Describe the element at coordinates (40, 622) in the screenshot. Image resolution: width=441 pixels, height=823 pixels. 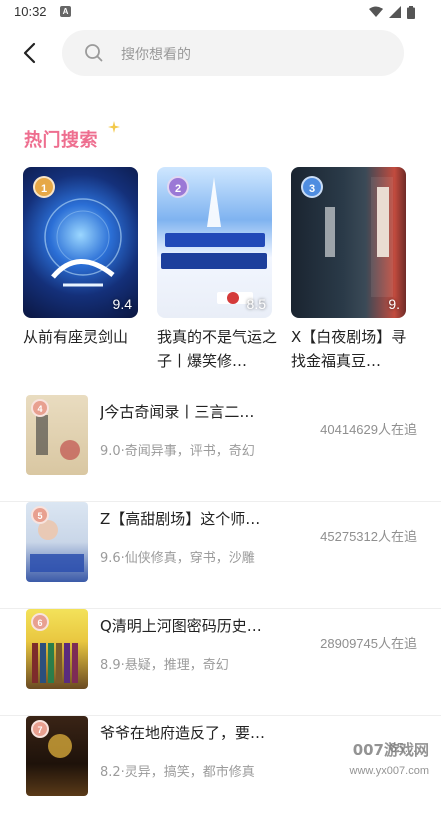
I see `rank-badge: 6` at that location.